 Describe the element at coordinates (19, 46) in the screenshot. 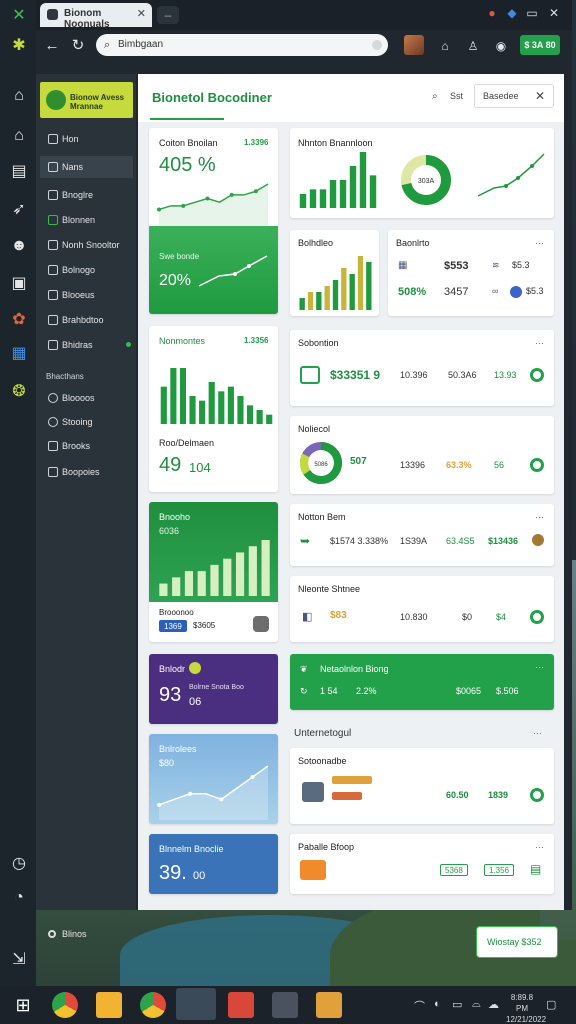

I see `pinwheel-icon: ✱` at that location.